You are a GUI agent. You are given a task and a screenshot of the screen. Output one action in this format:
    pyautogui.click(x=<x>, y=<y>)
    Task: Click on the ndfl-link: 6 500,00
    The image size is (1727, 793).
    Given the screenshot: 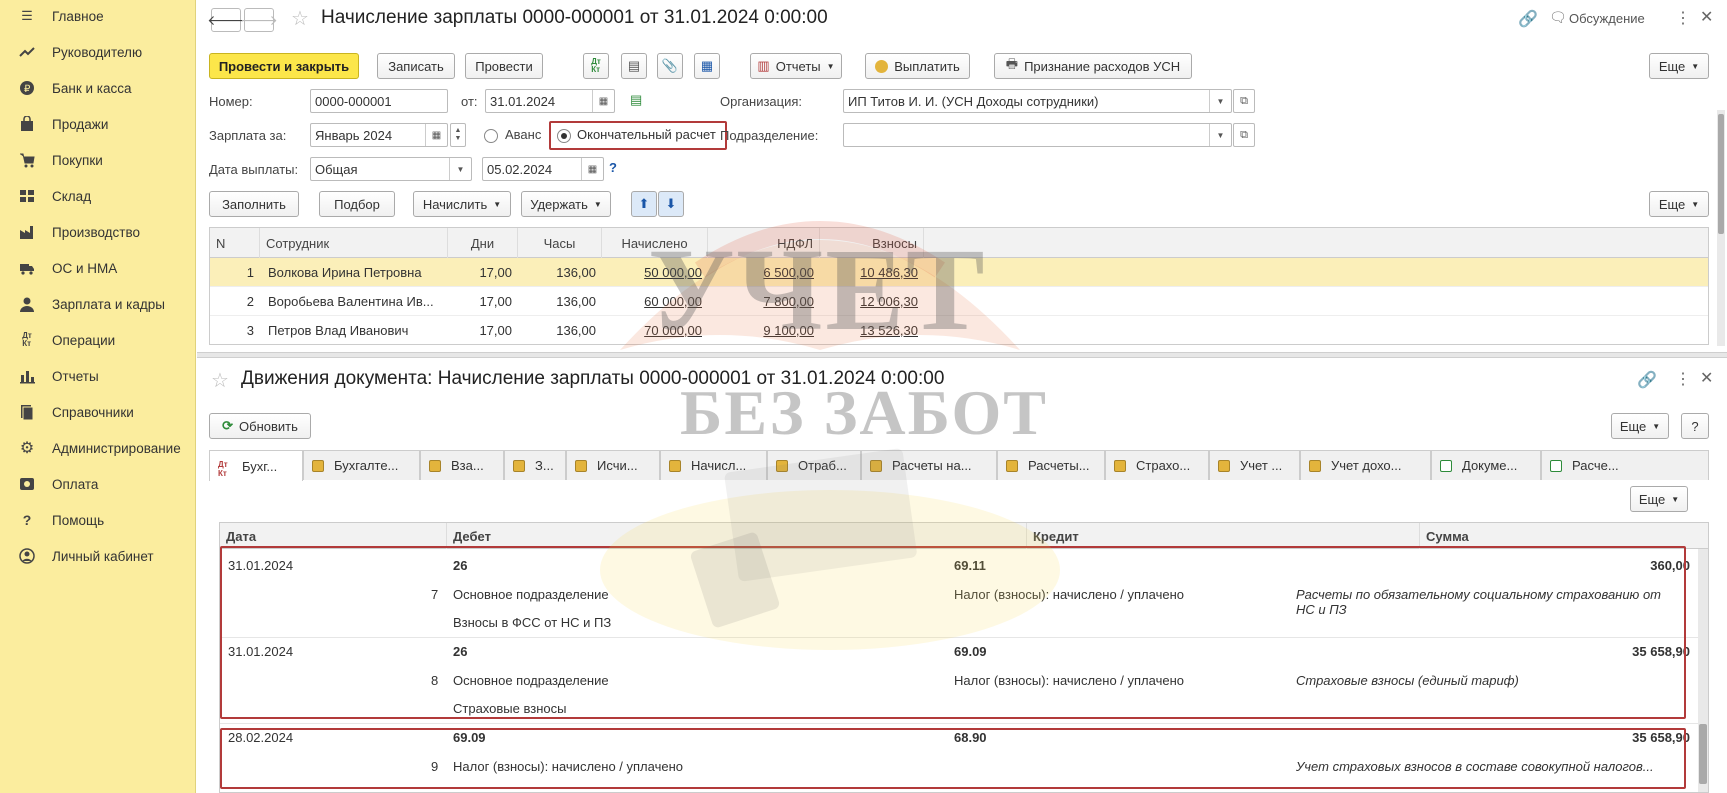 What is the action you would take?
    pyautogui.click(x=761, y=272)
    